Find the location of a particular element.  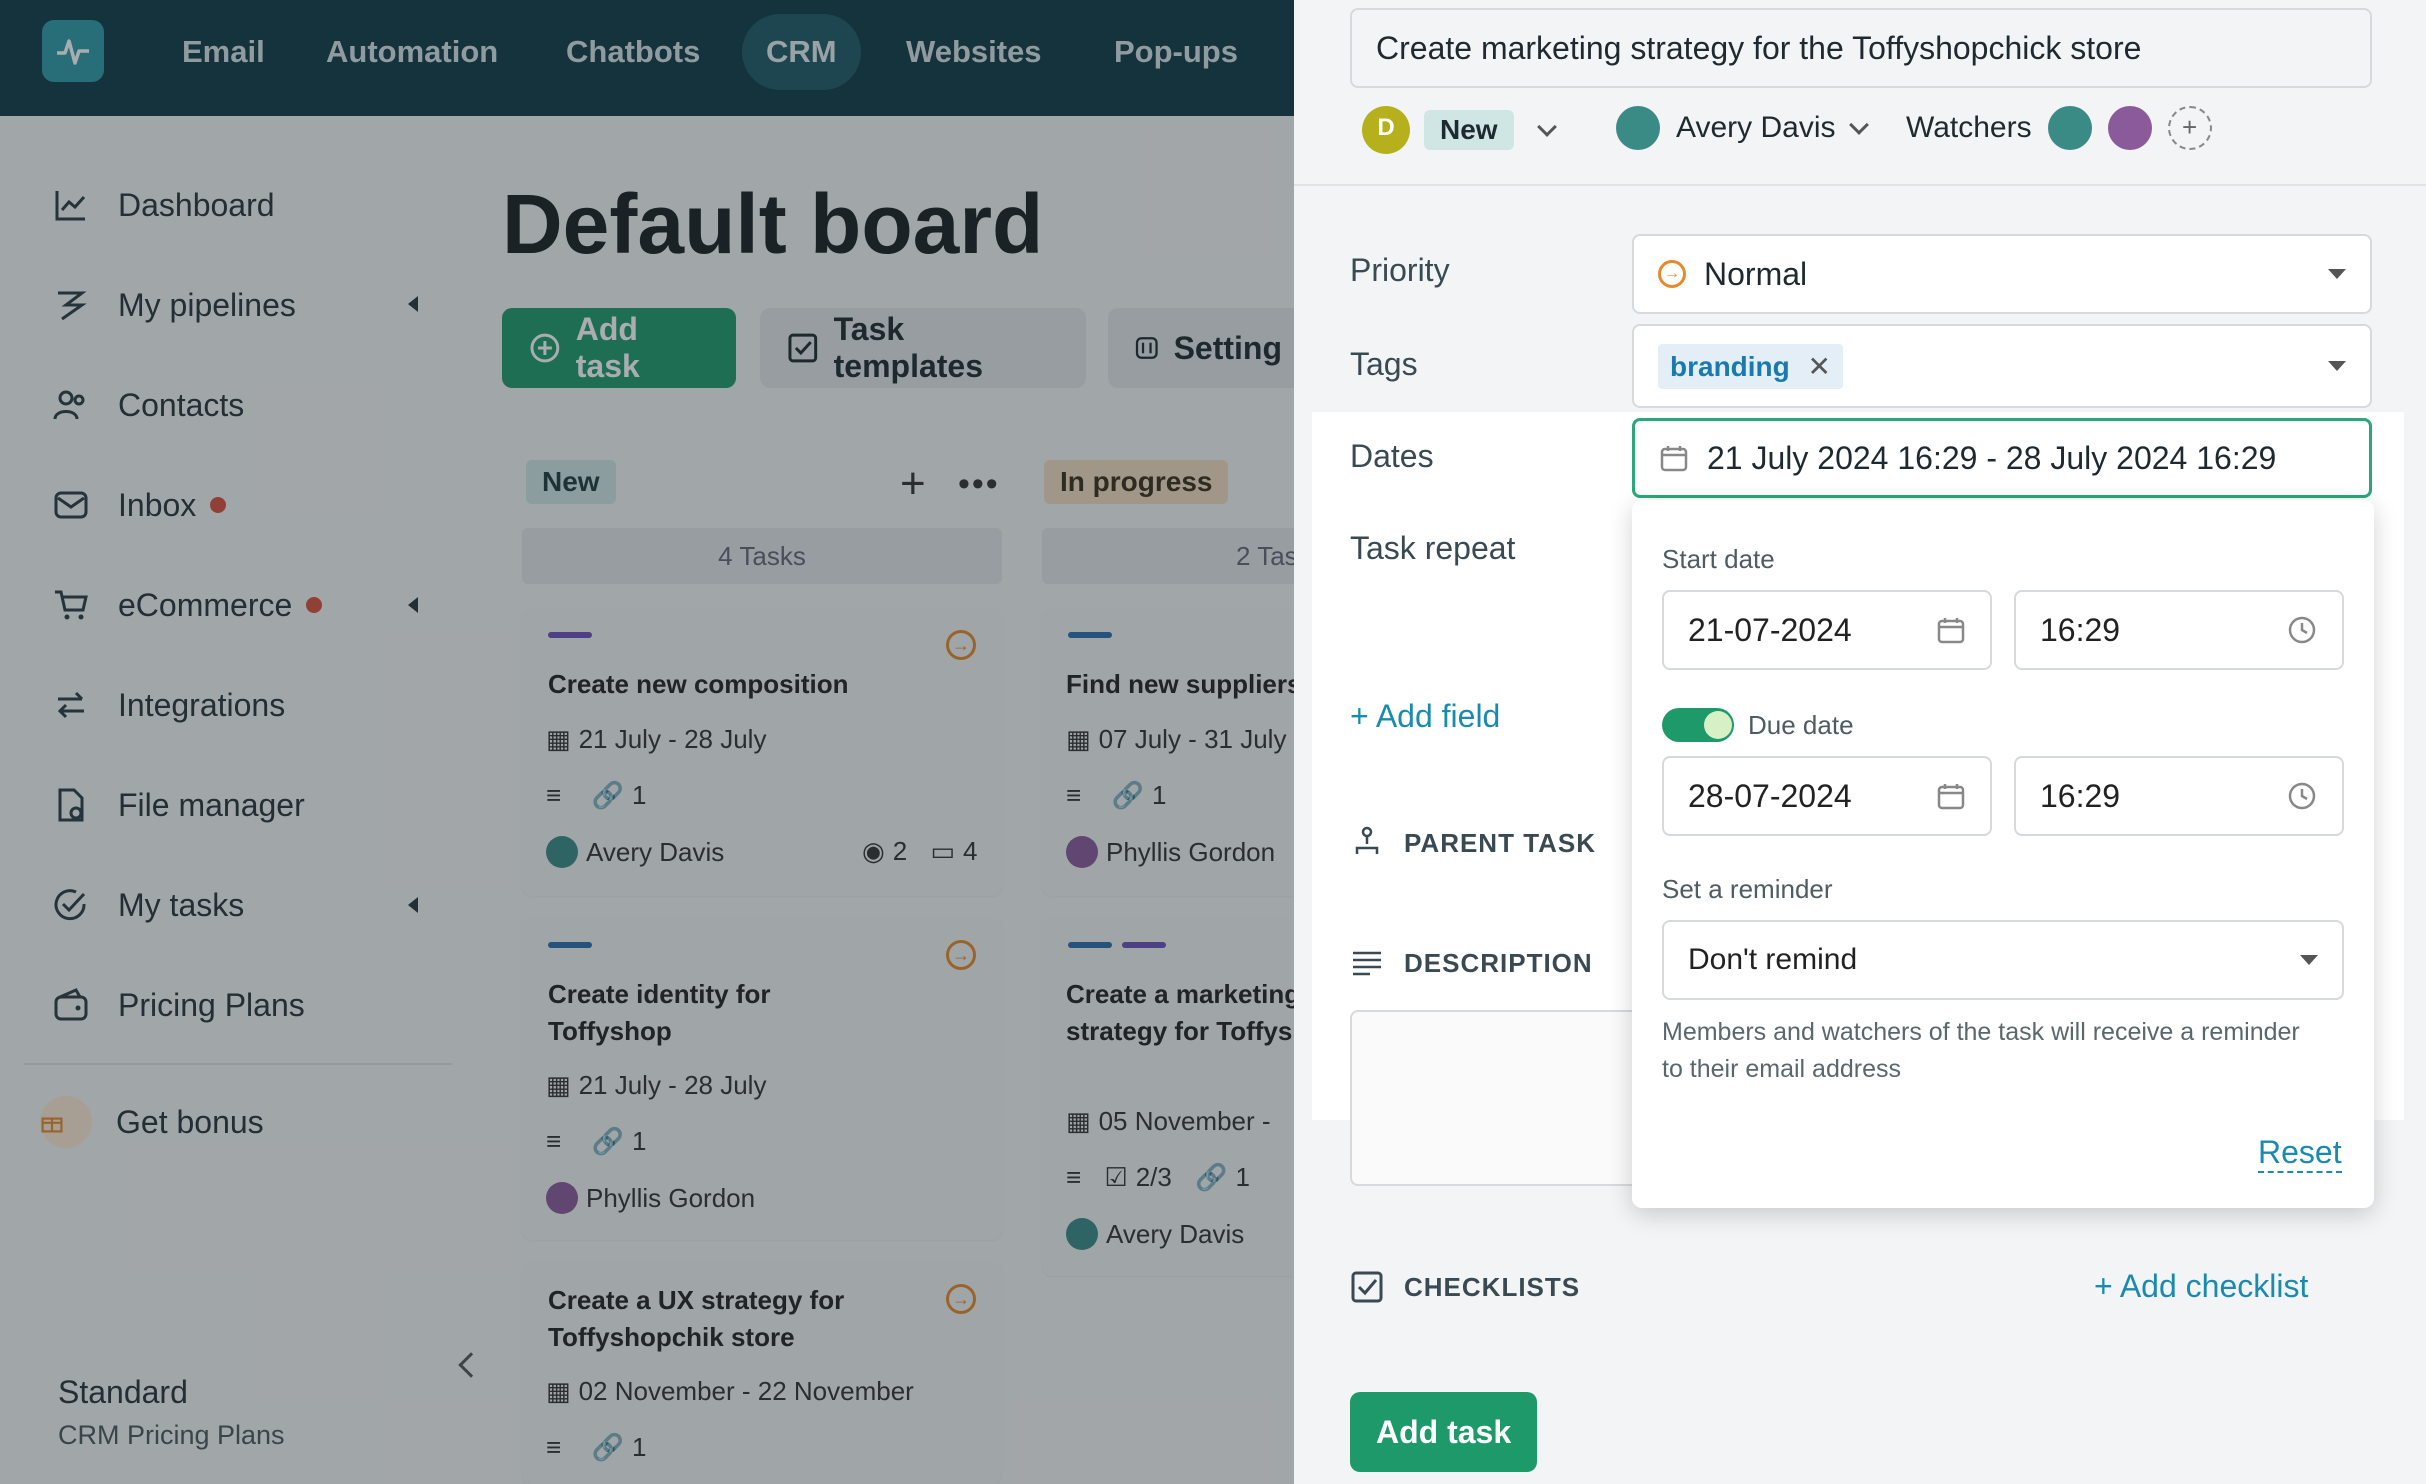

task-repeat-label: Task repeat is located at coordinates (1433, 548).